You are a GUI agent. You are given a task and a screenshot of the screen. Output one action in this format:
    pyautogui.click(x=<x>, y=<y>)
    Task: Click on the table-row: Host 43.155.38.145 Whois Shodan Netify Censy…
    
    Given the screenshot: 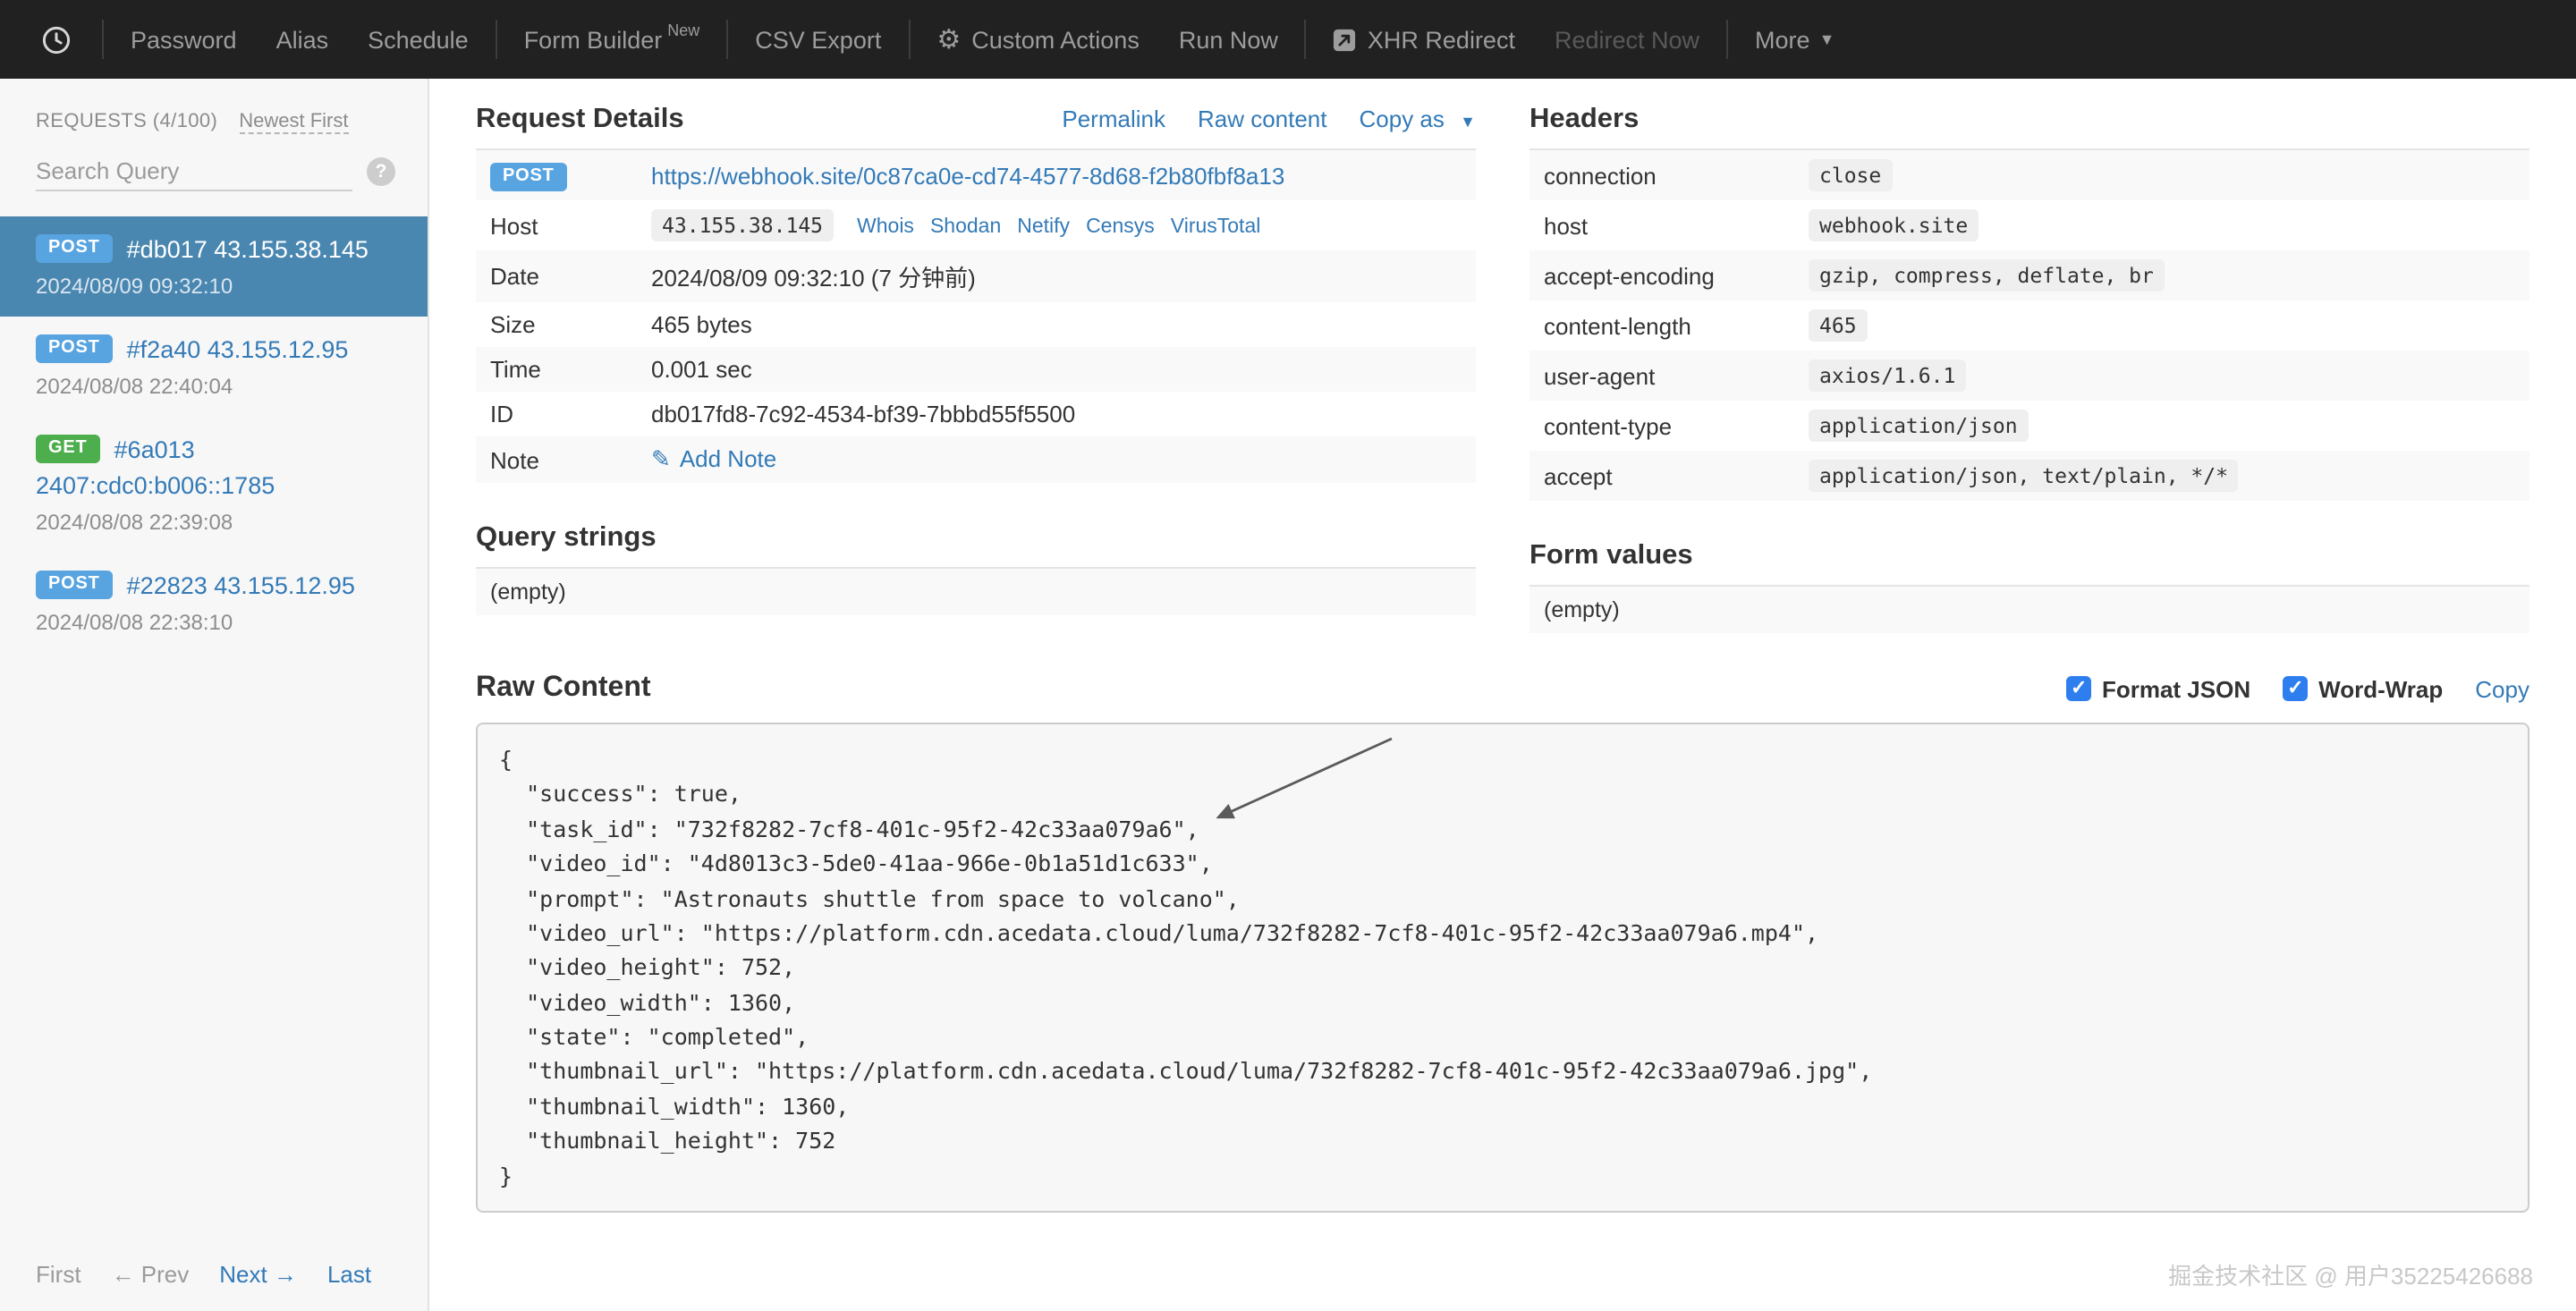 What is the action you would take?
    pyautogui.click(x=976, y=225)
    